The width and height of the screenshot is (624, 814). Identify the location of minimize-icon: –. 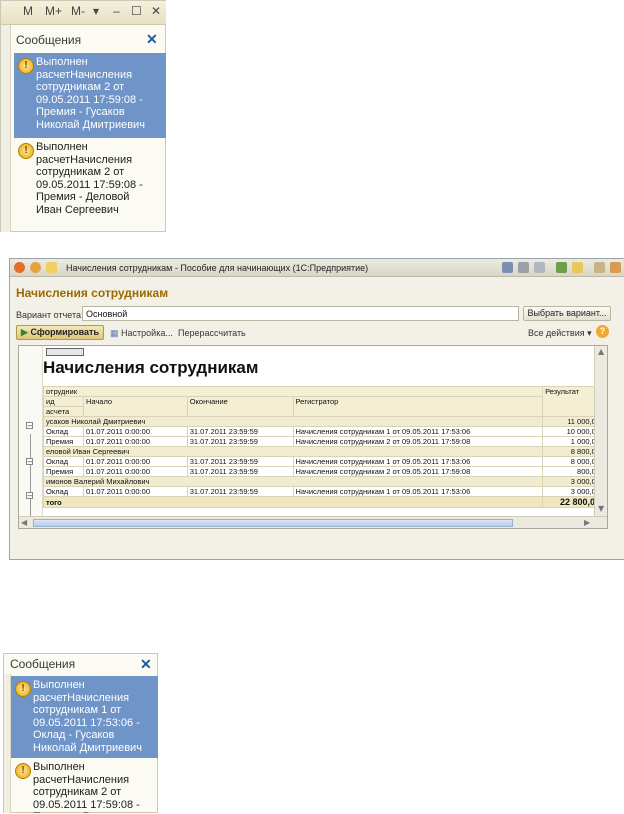
(116, 11).